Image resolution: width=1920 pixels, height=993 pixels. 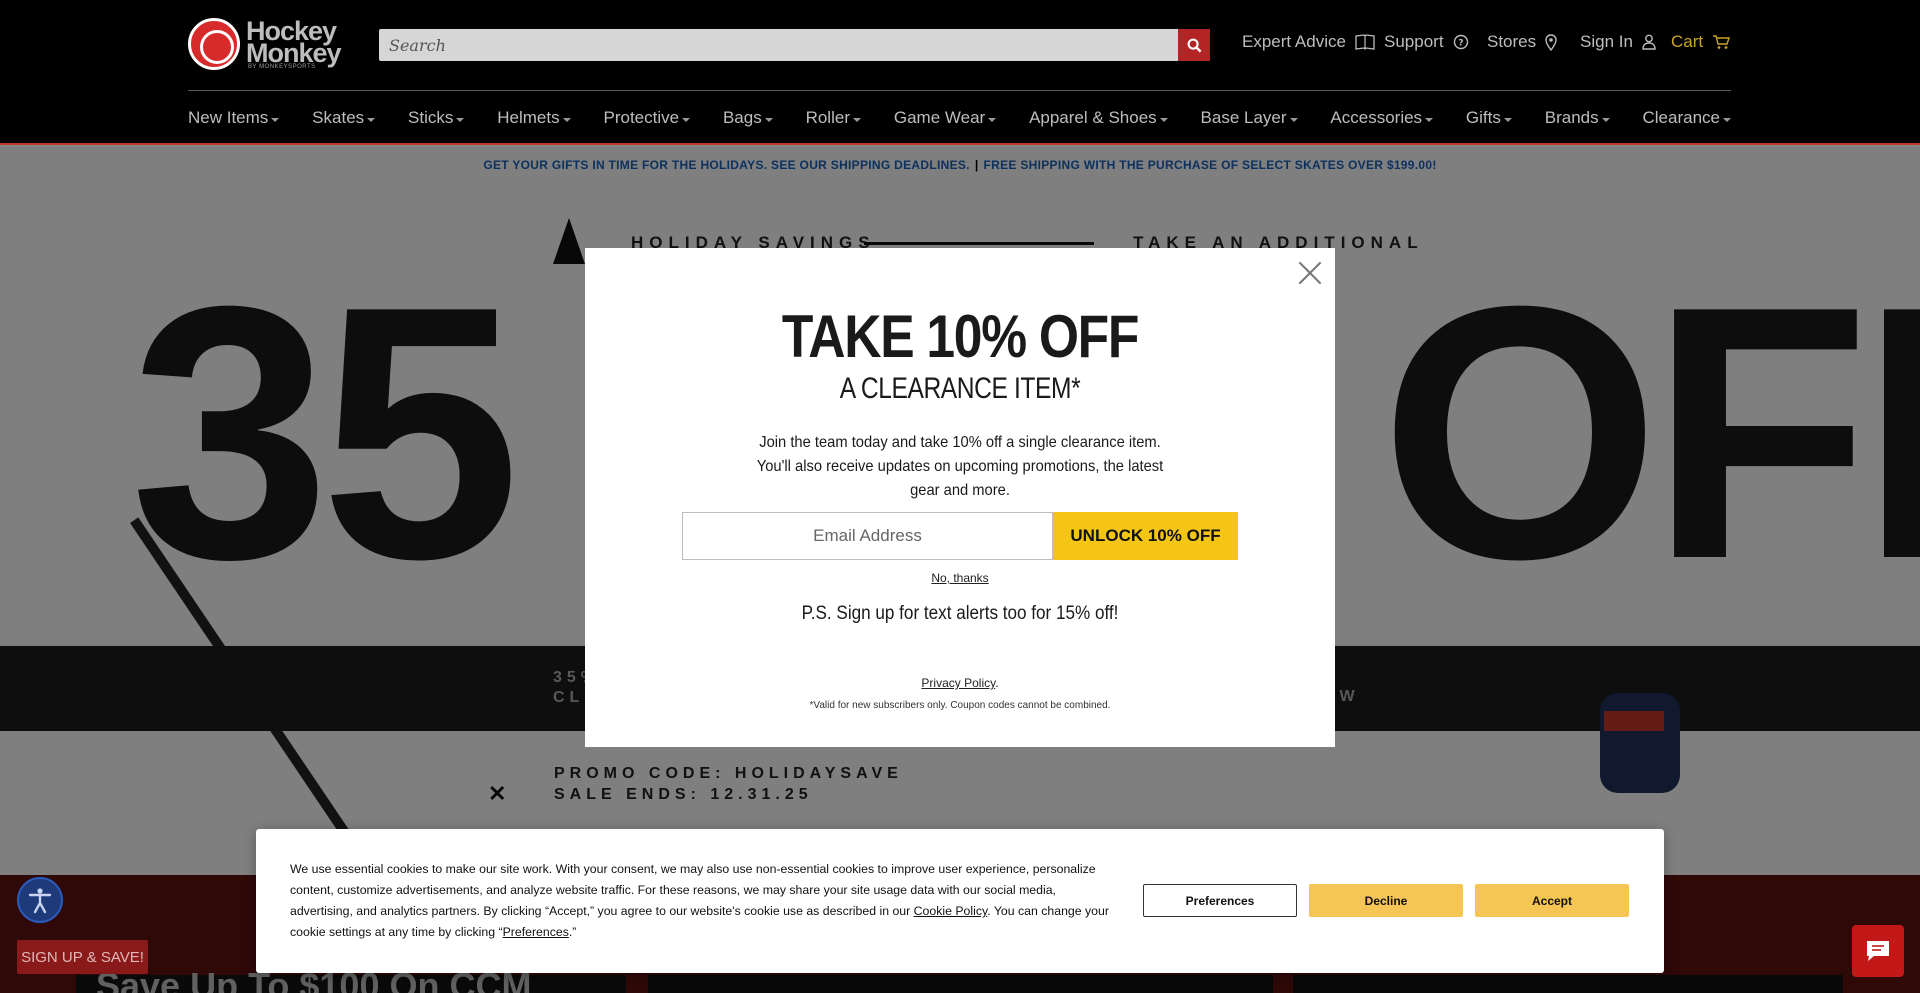 What do you see at coordinates (1294, 41) in the screenshot?
I see `expert-advice-label: Expert Advice` at bounding box center [1294, 41].